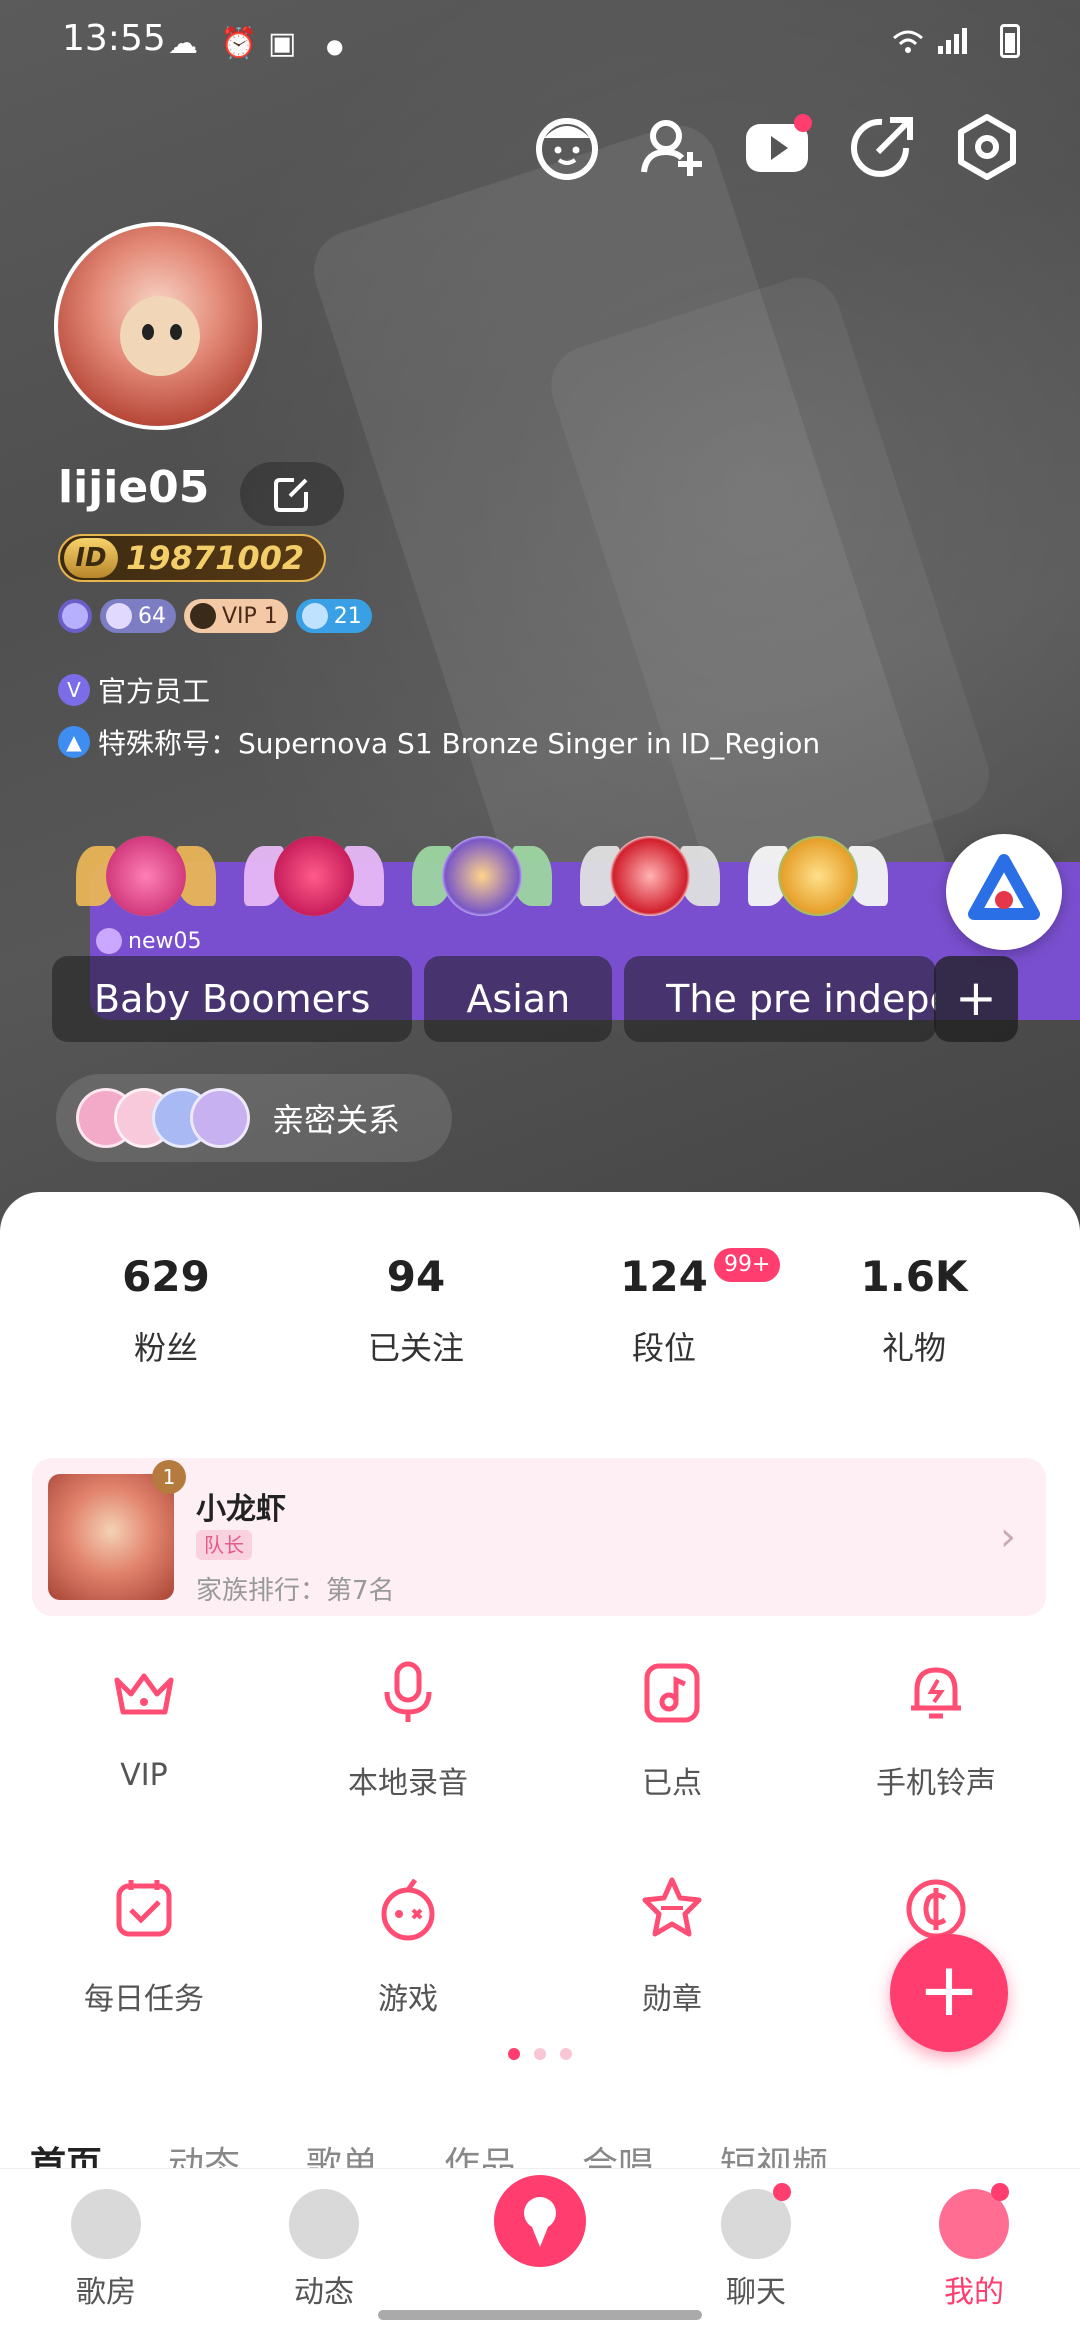 The image size is (1080, 2340). Describe the element at coordinates (408, 1730) in the screenshot. I see `grid-local-recording: 本地录音` at that location.